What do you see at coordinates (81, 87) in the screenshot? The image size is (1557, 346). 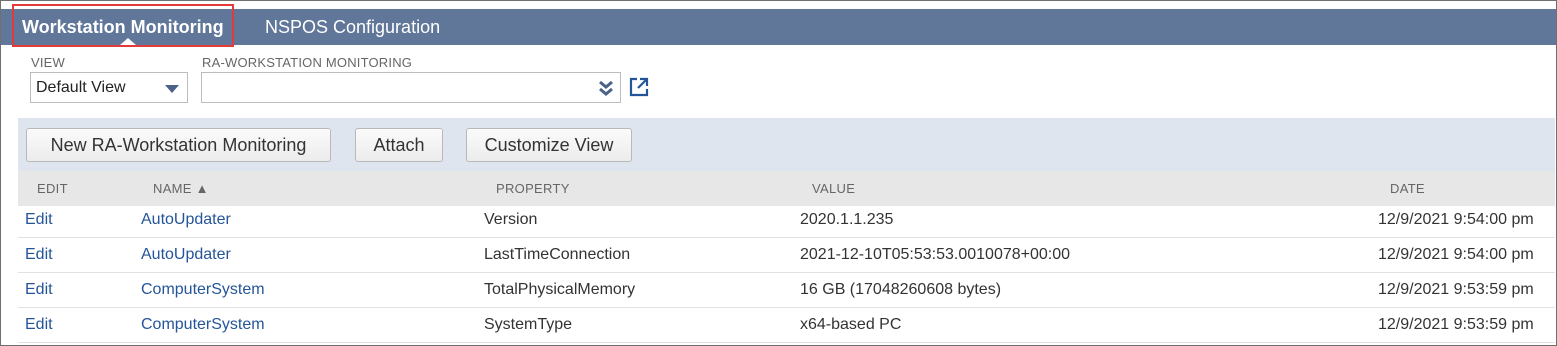 I see `view-select-value: Default View` at bounding box center [81, 87].